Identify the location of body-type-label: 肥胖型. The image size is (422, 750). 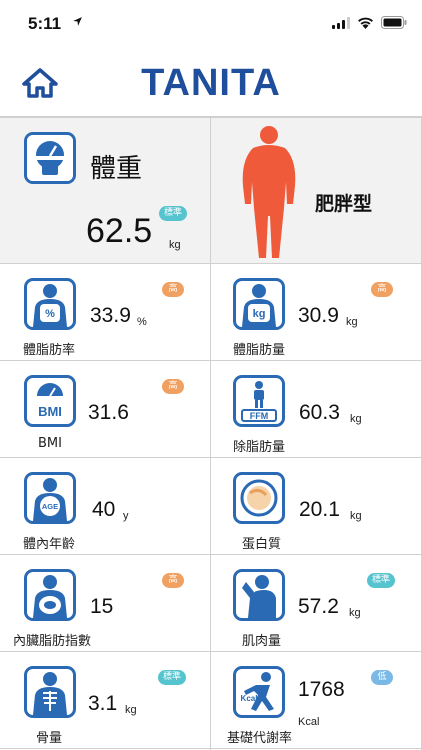
(344, 204).